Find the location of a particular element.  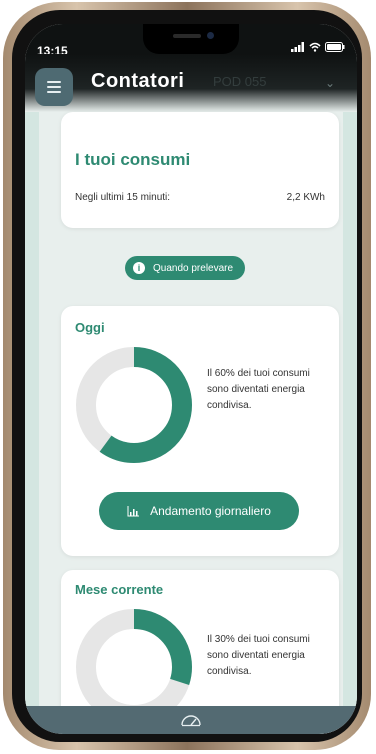

andamento-giornaliero-button: Andamento giornaliero is located at coordinates (199, 511).